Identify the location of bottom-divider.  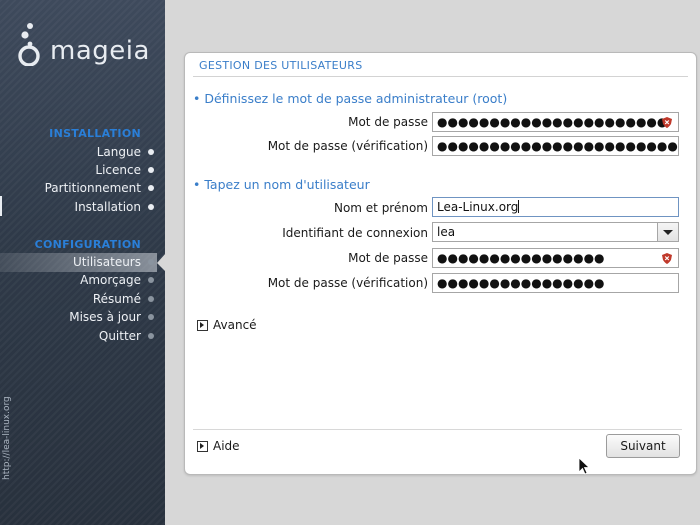
(437, 429).